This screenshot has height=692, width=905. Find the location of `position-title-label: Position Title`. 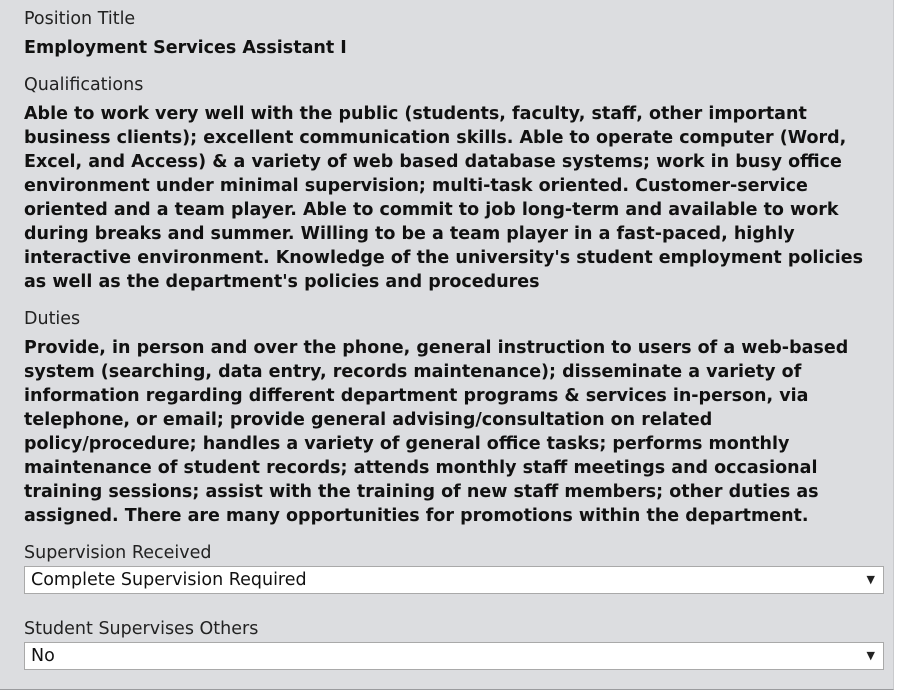

position-title-label: Position Title is located at coordinates (80, 19).